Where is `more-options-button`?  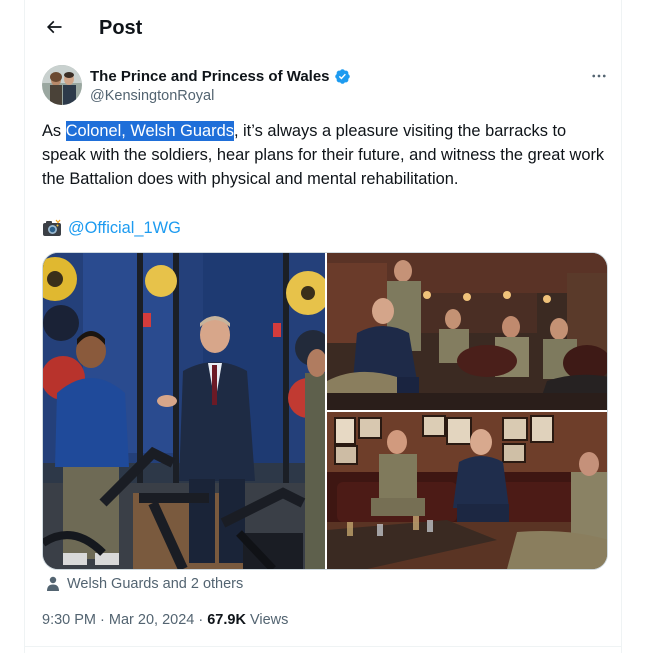
more-options-button is located at coordinates (599, 76).